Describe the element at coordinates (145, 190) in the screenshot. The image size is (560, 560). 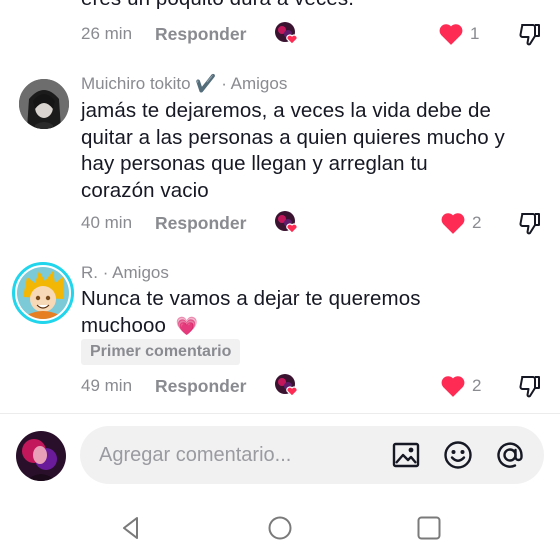
I see `comment-line: corazón vacio` at that location.